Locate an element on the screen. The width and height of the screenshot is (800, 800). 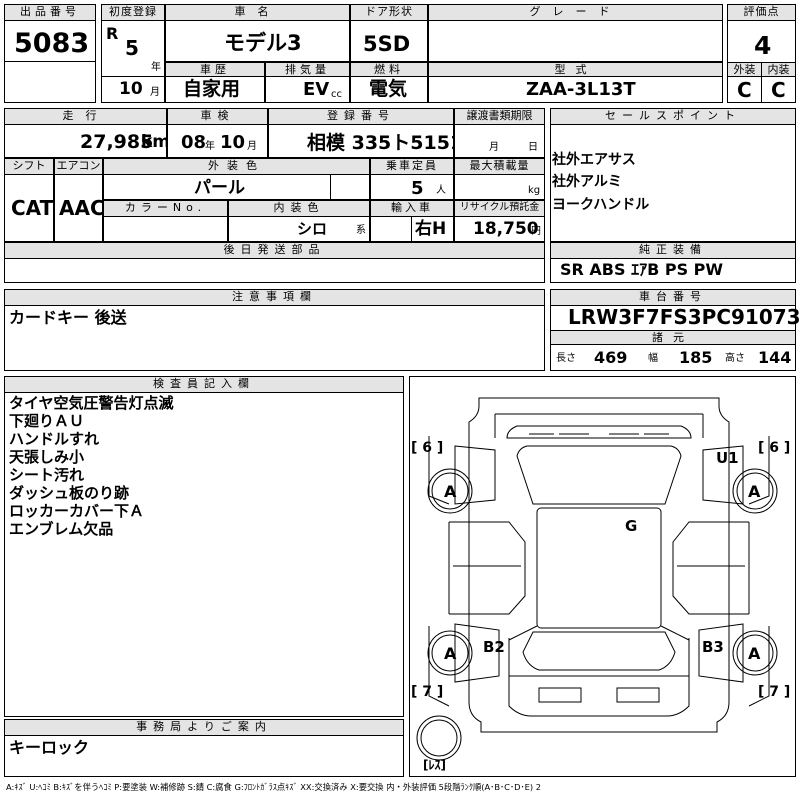
inspector-line: 下廻りＡＵ is located at coordinates (47, 421).